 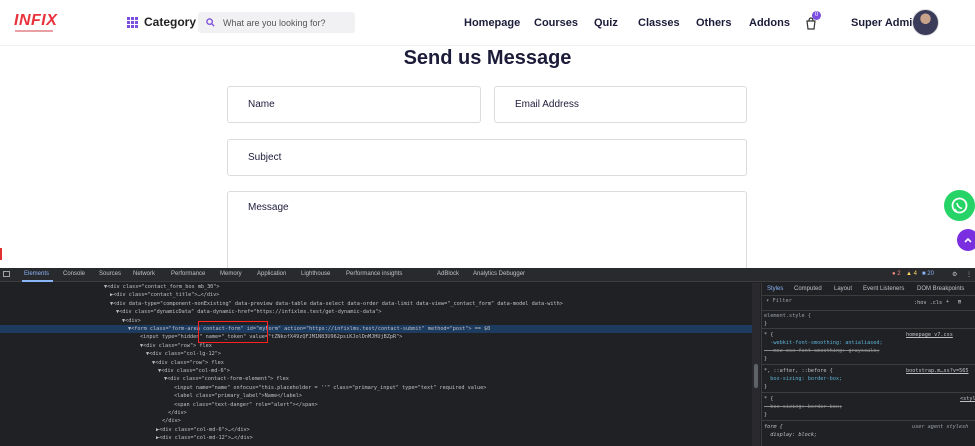 I want to click on subject-field: Subject, so click(x=487, y=157).